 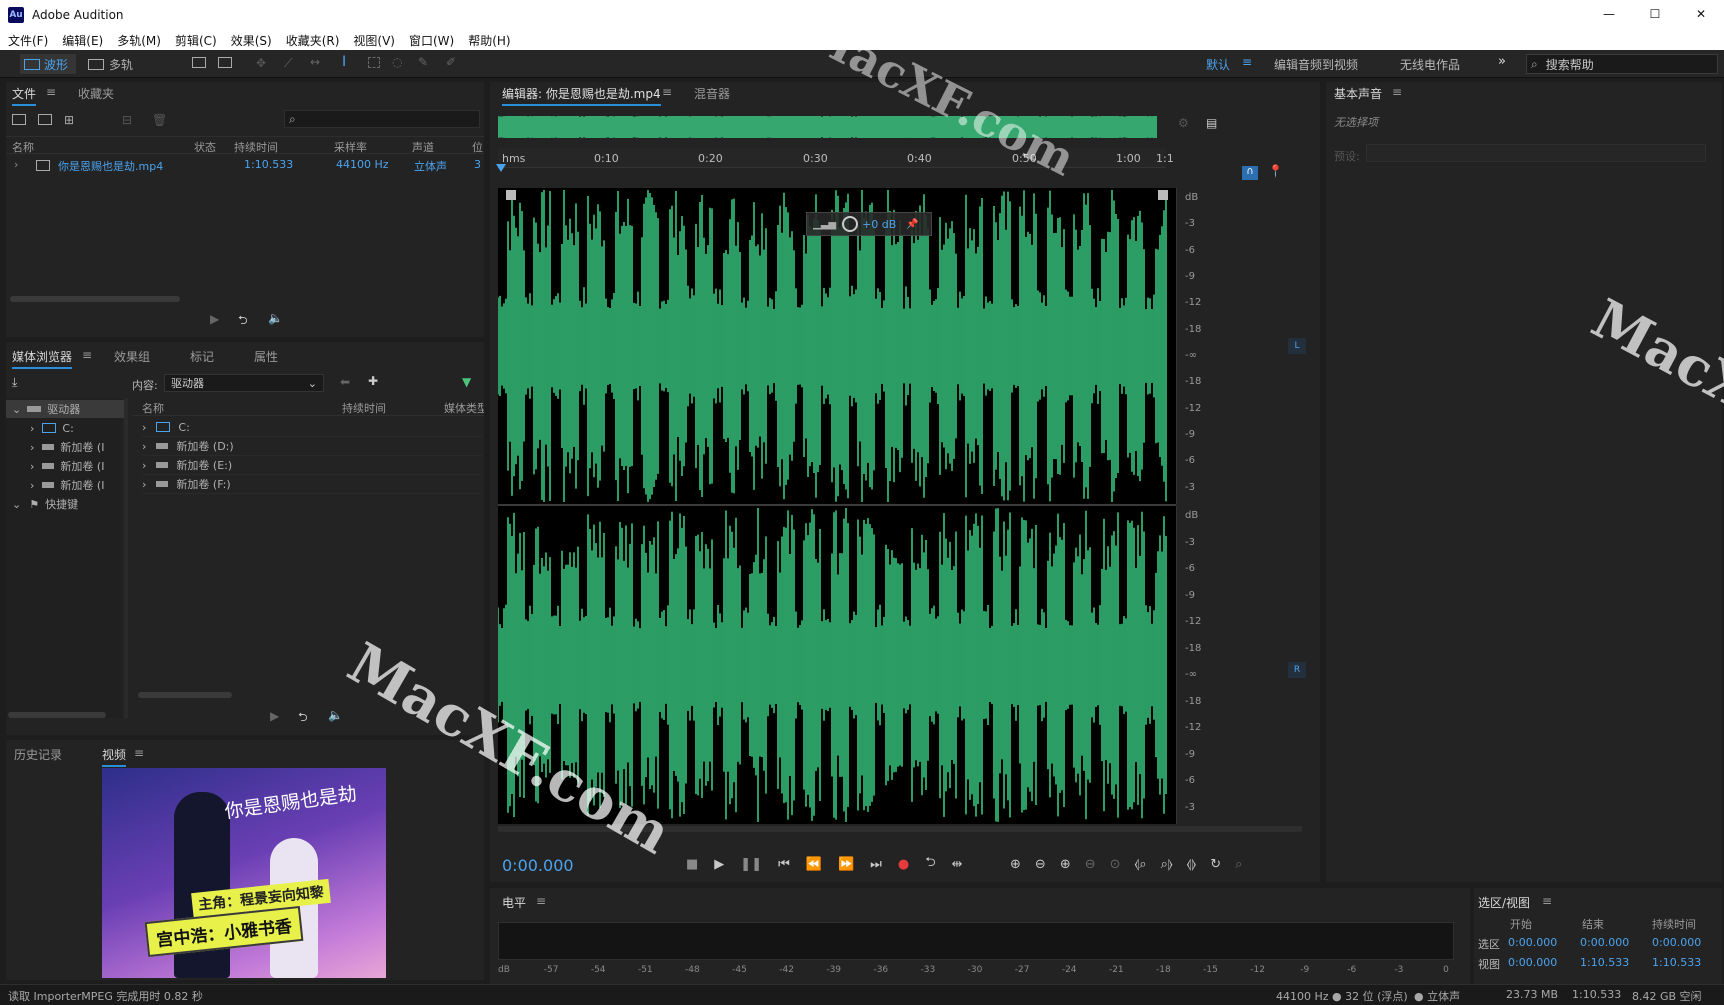 I want to click on menu-file: 文件(F), so click(x=28, y=40).